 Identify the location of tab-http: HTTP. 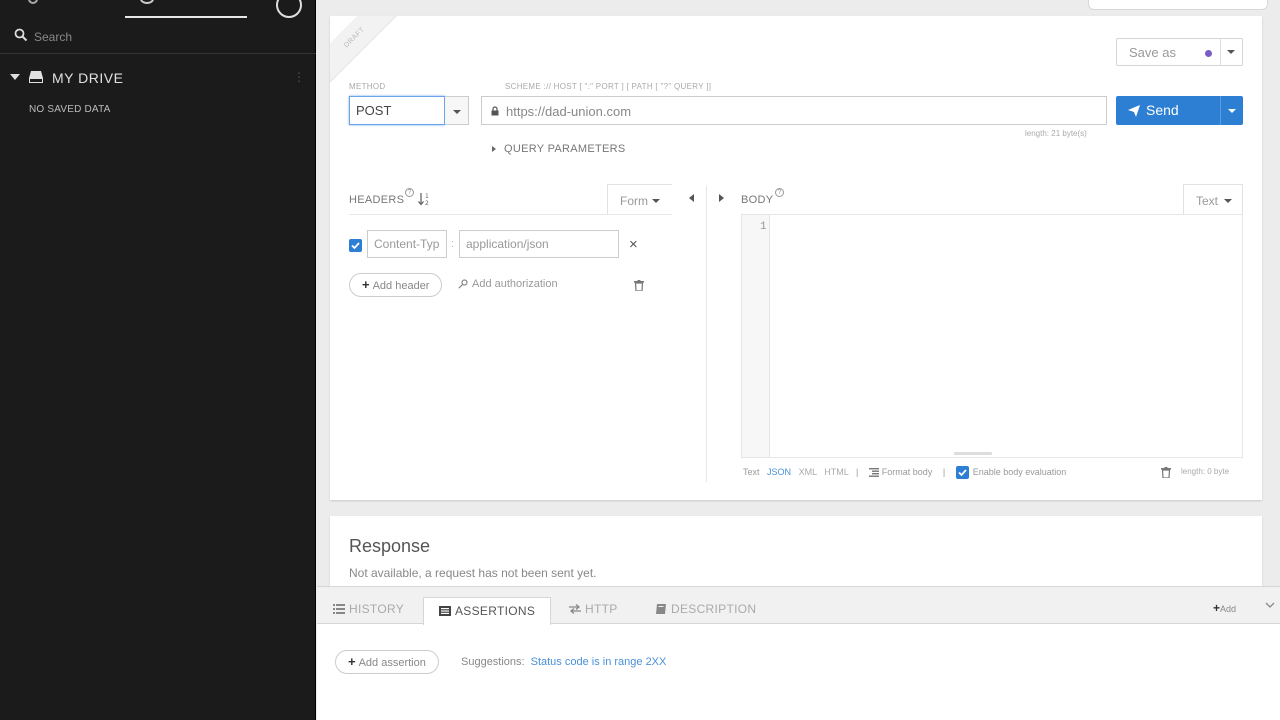
(593, 610).